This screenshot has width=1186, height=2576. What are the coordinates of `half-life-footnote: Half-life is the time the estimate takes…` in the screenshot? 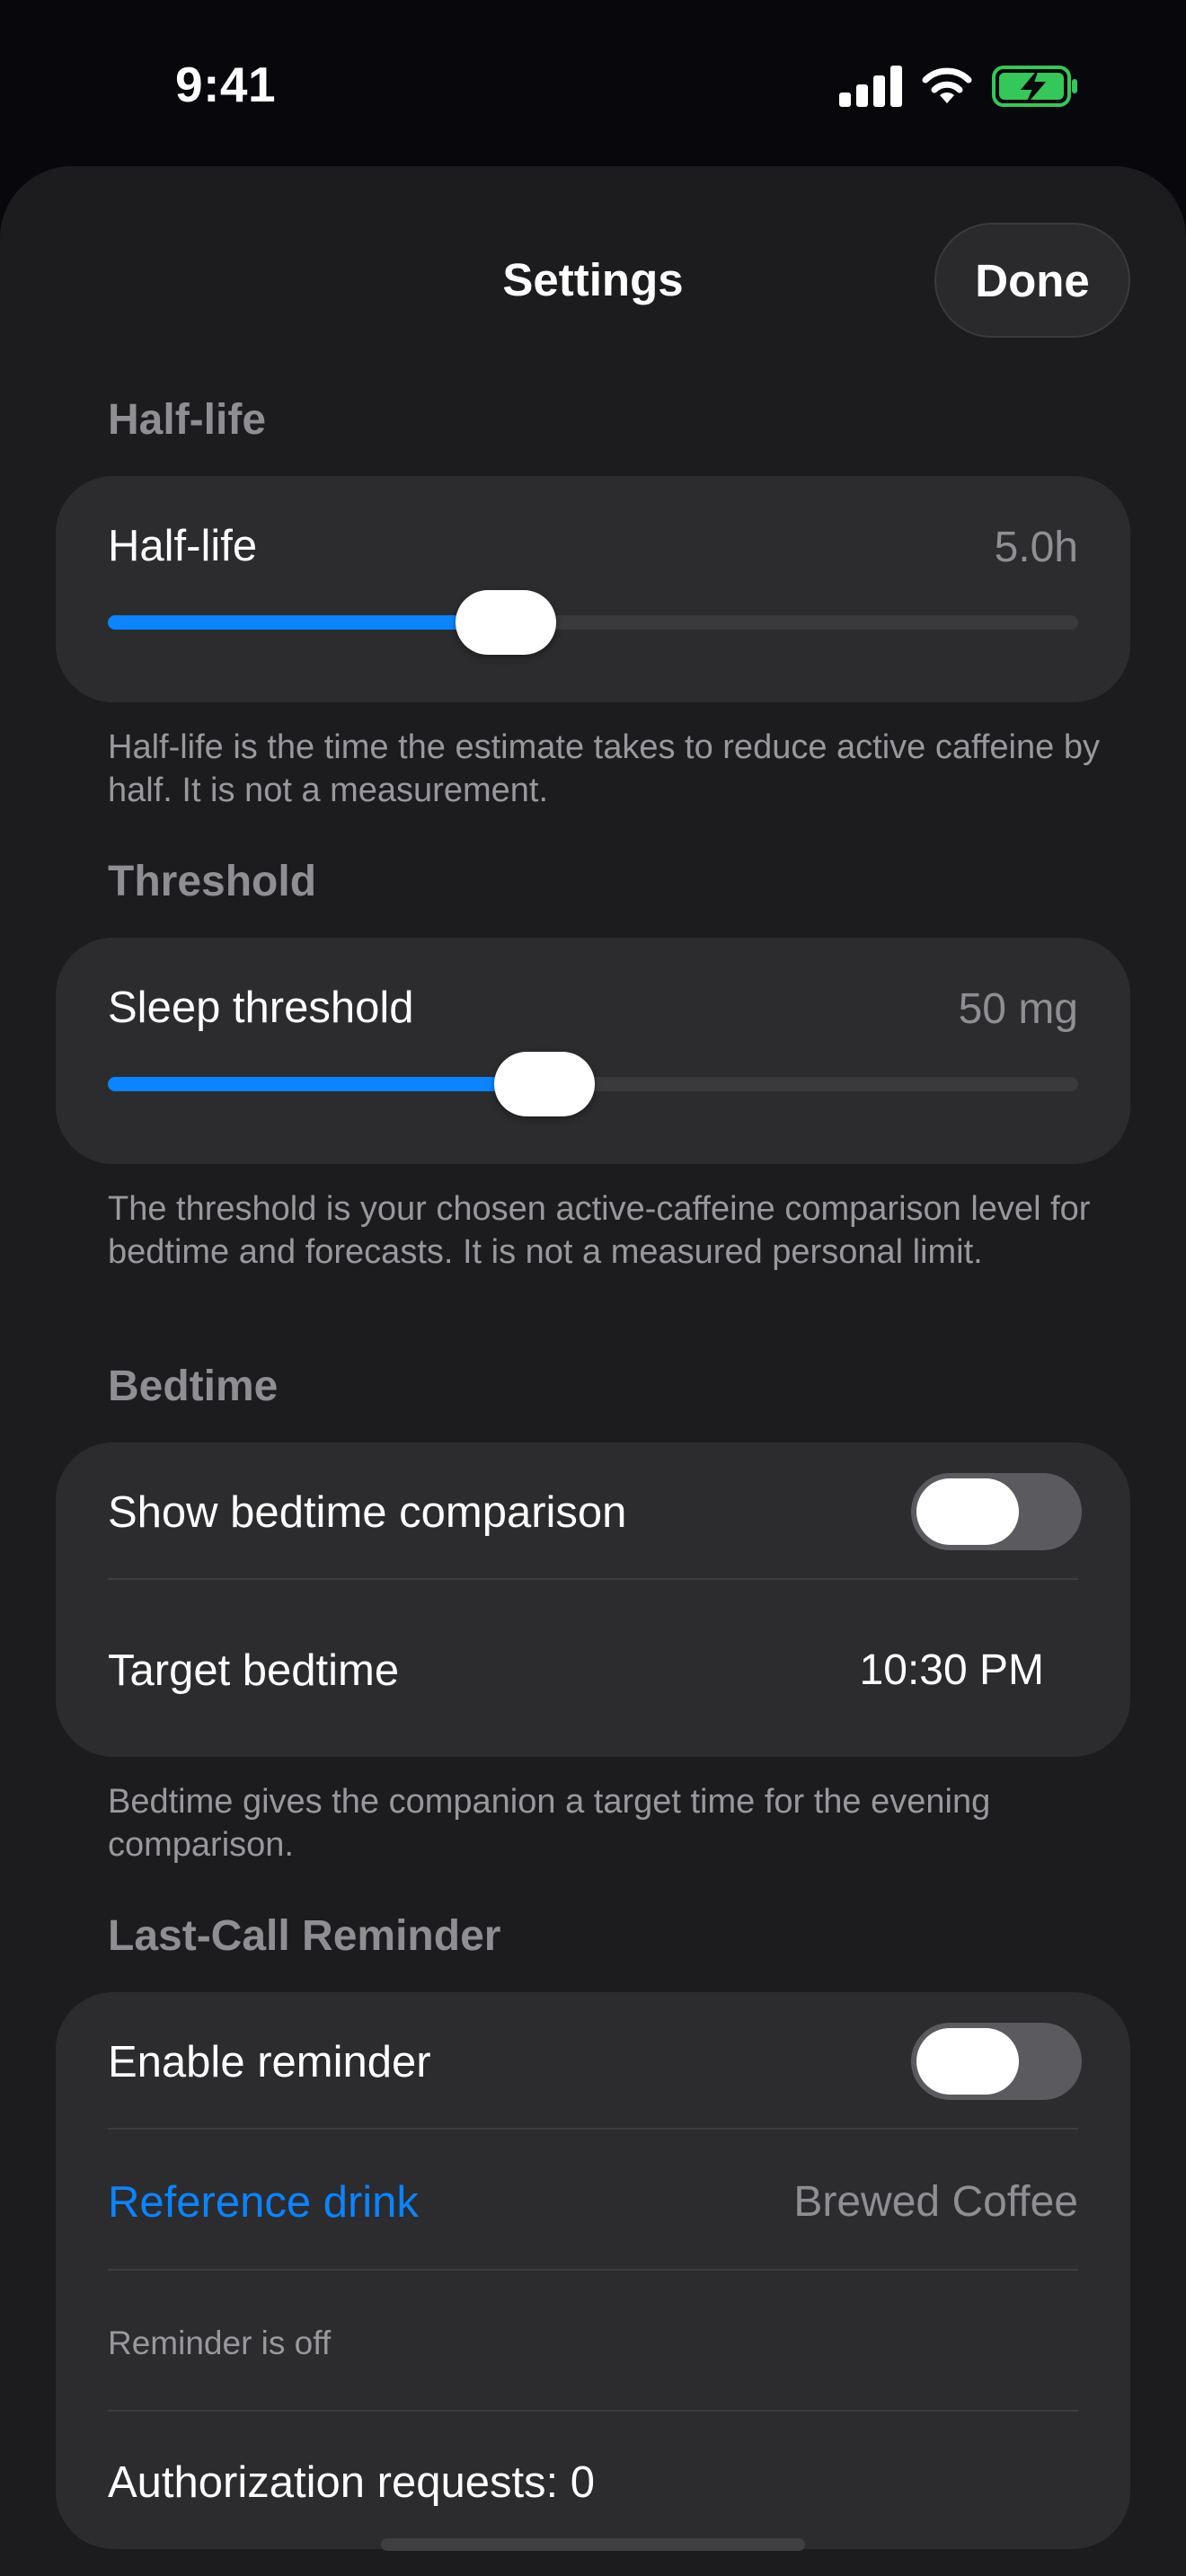 It's located at (604, 768).